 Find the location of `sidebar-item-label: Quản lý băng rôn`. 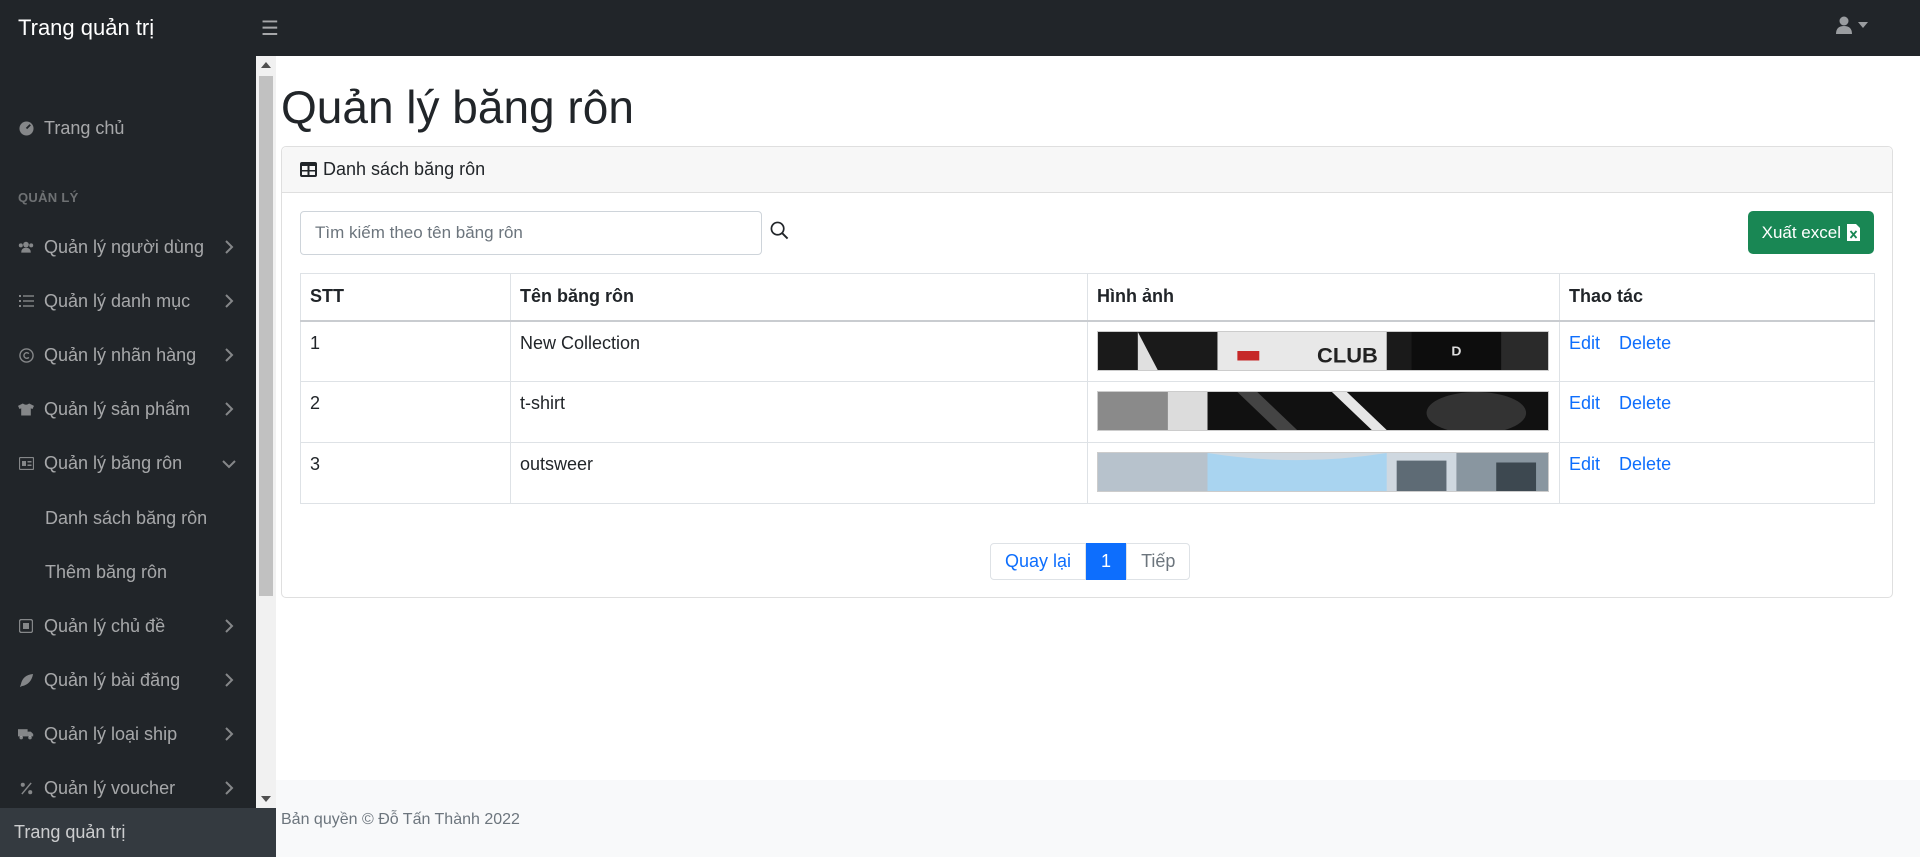

sidebar-item-label: Quản lý băng rôn is located at coordinates (113, 462).